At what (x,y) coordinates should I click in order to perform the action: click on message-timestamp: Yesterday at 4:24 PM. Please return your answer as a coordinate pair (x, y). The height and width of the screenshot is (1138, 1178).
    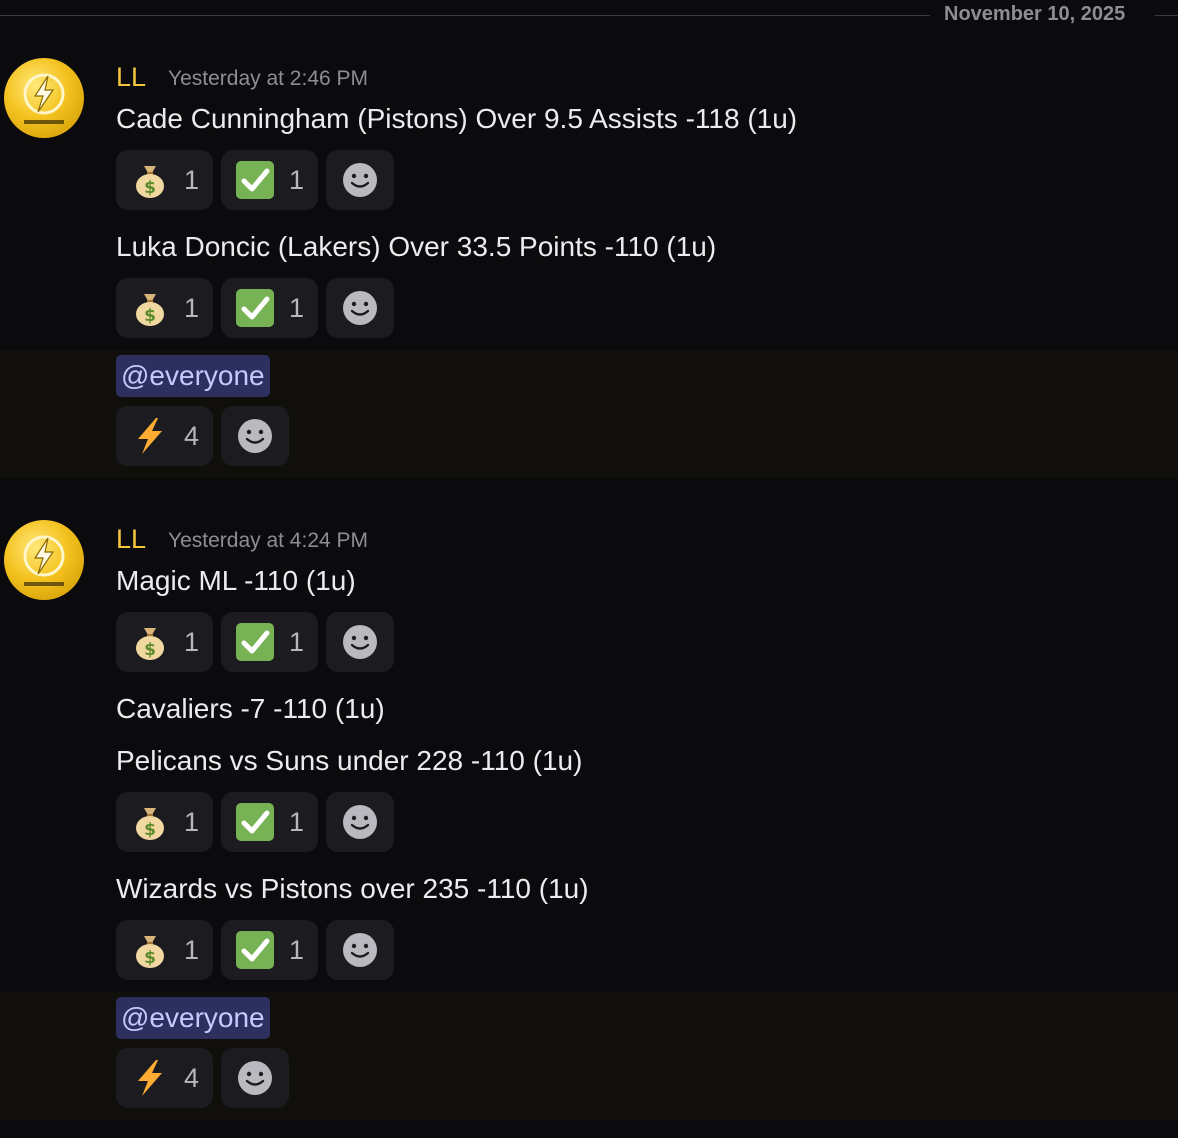
    Looking at the image, I should click on (268, 541).